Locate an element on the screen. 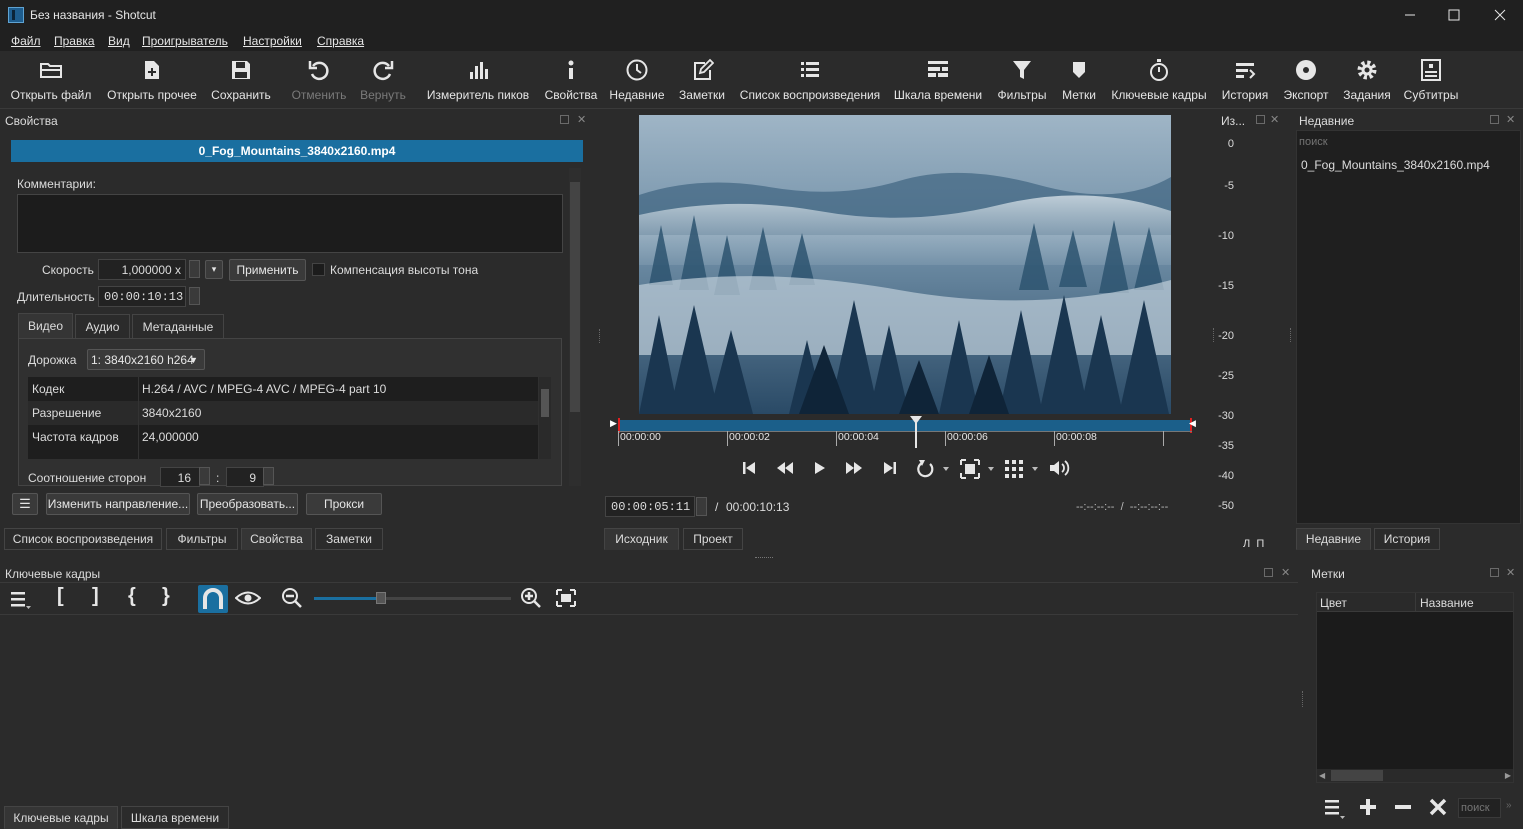 Image resolution: width=1523 pixels, height=829 pixels. float-markers-button is located at coordinates (1494, 572).